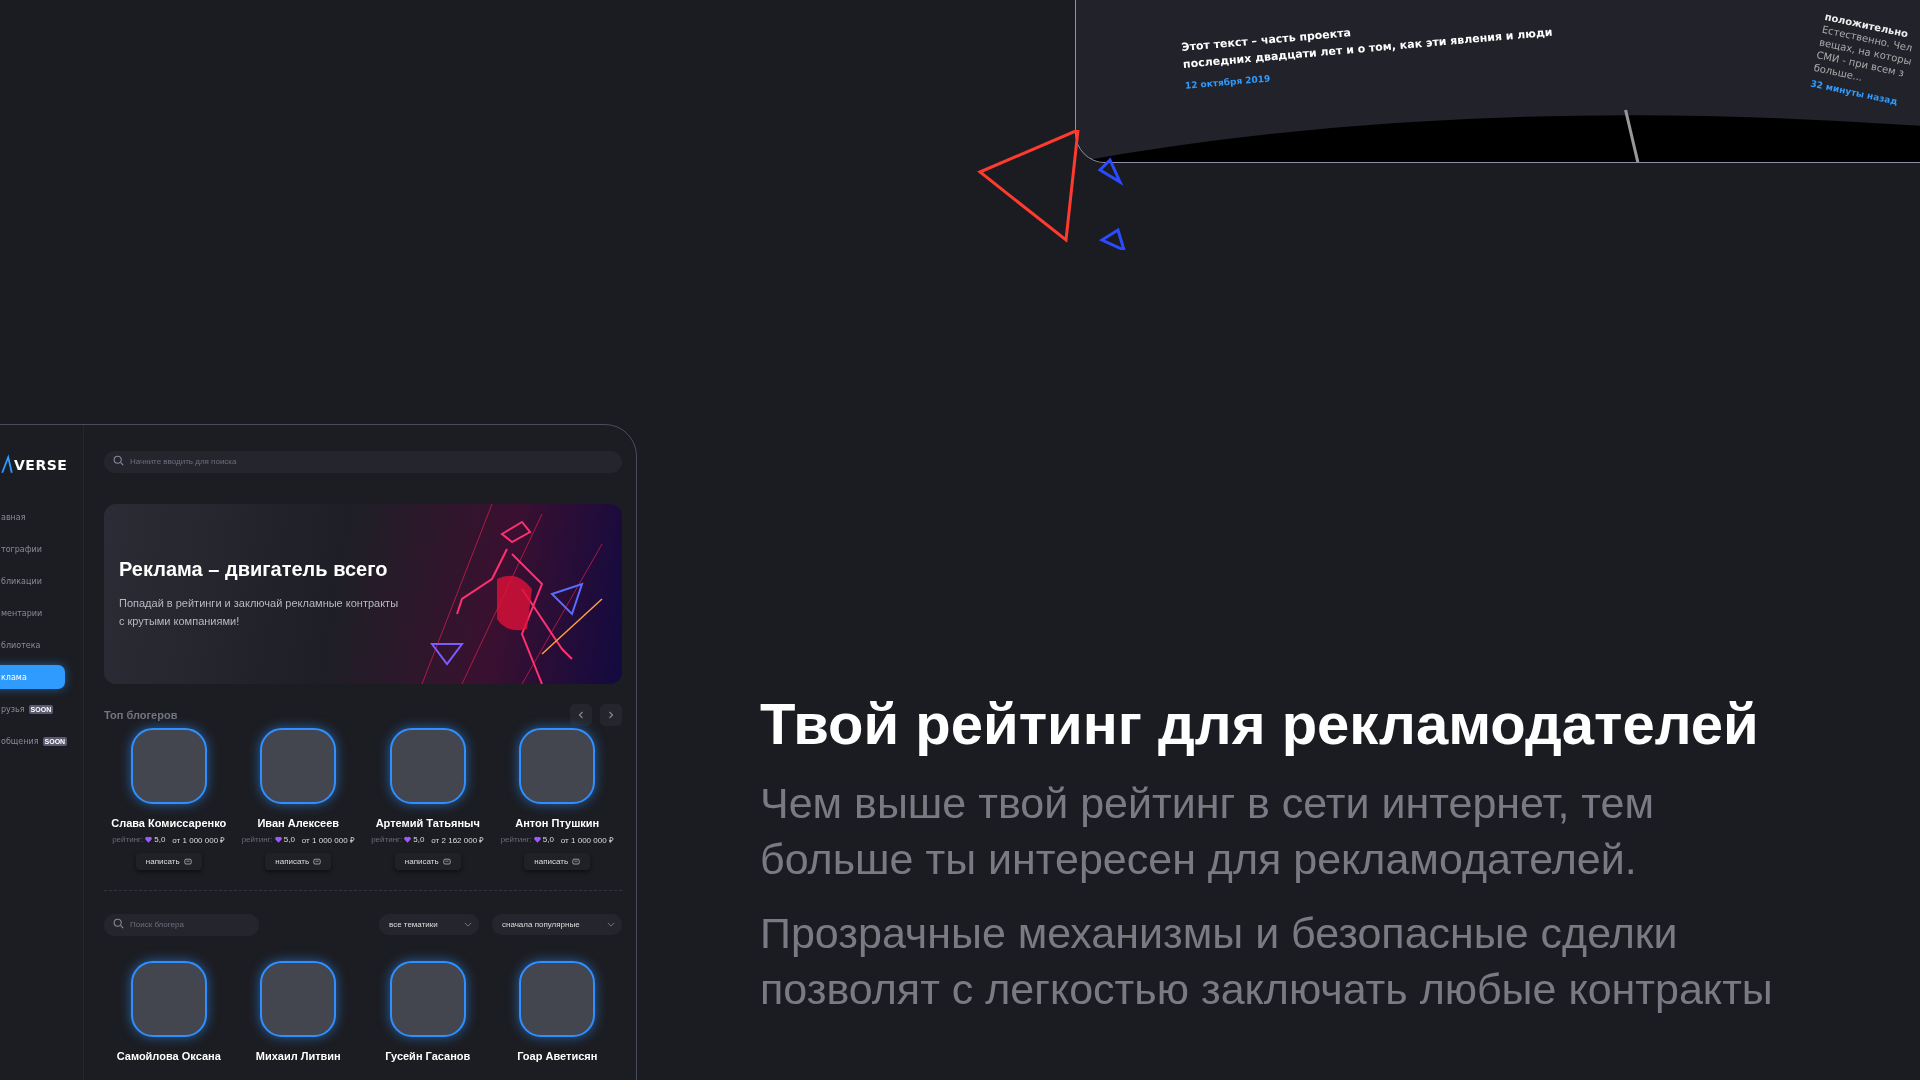 This screenshot has height=1080, width=1920. Describe the element at coordinates (429, 924) in the screenshot. I see `topic-dropdown: все тематики` at that location.